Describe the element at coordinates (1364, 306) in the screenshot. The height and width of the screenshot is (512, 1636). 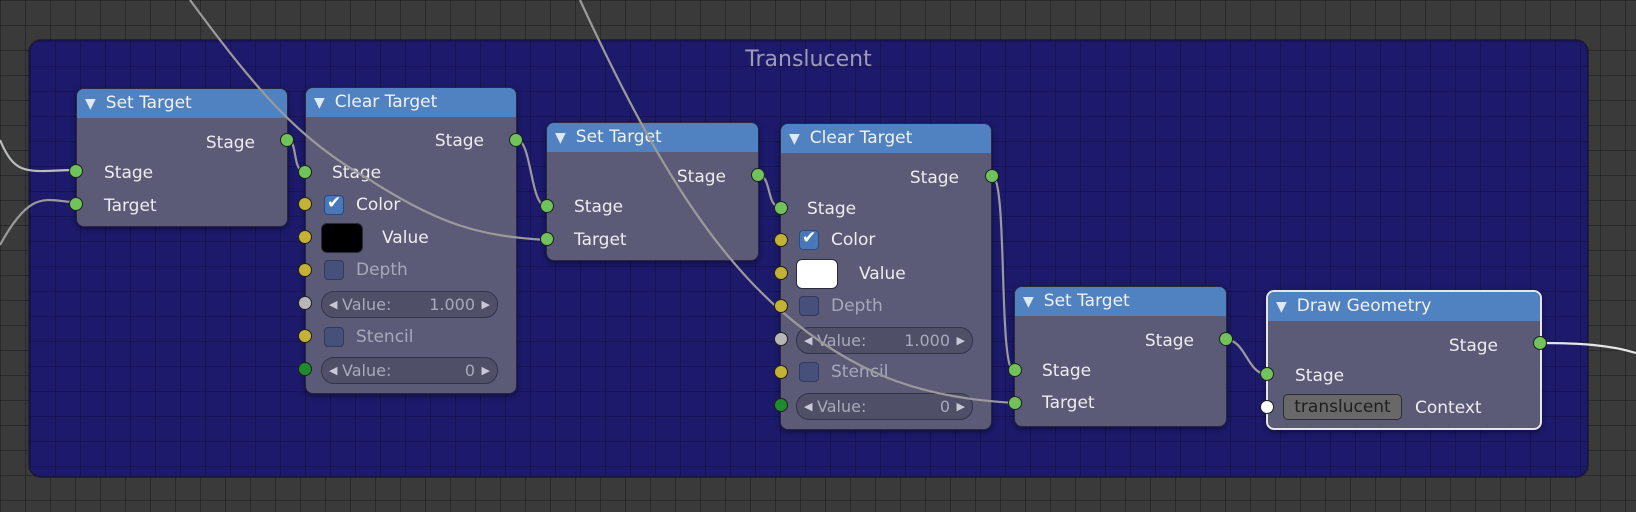
I see `node-title: Draw Geometry` at that location.